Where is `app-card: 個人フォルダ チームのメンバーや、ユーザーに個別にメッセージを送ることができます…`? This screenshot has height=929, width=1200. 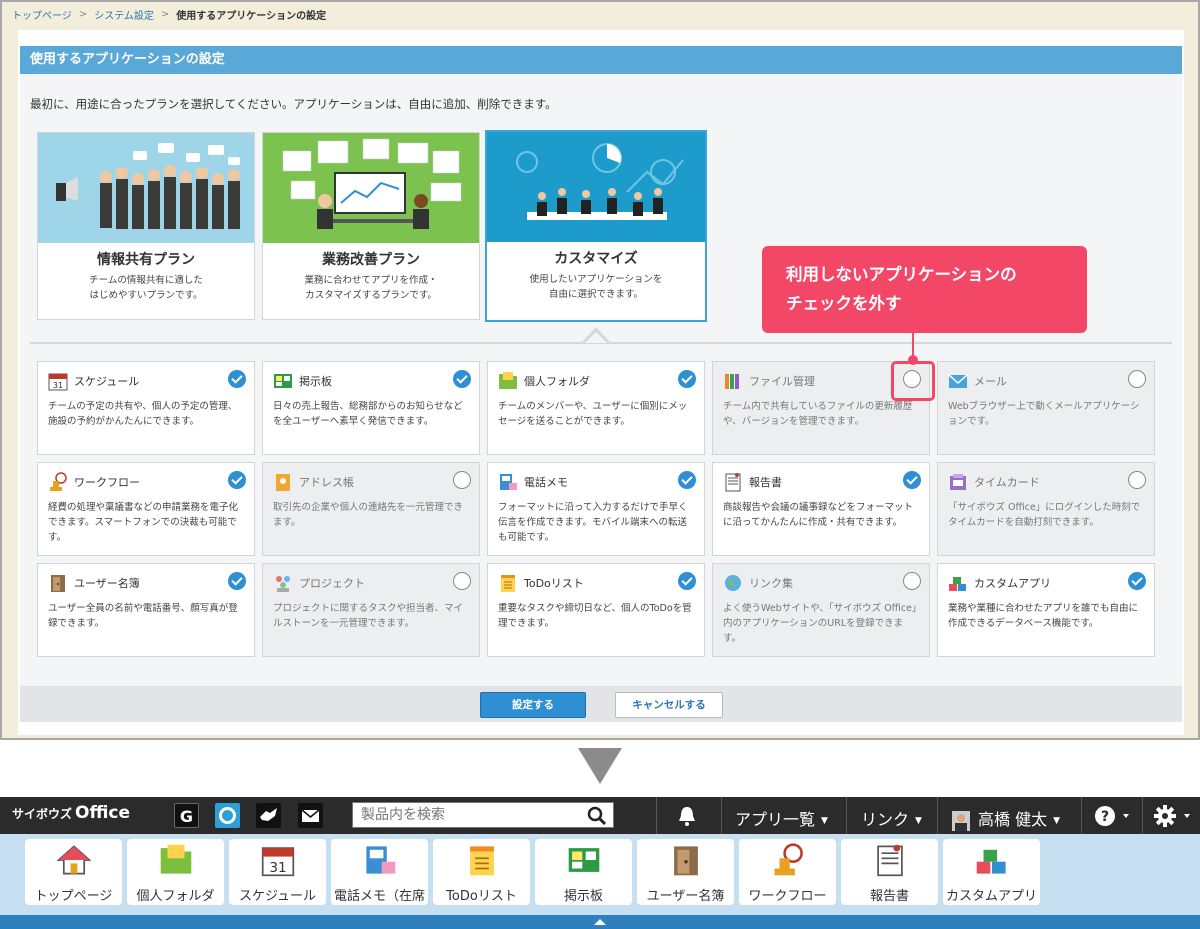
app-card: 個人フォルダ チームのメンバーや、ユーザーに個別にメッセージを送ることができます… is located at coordinates (596, 408).